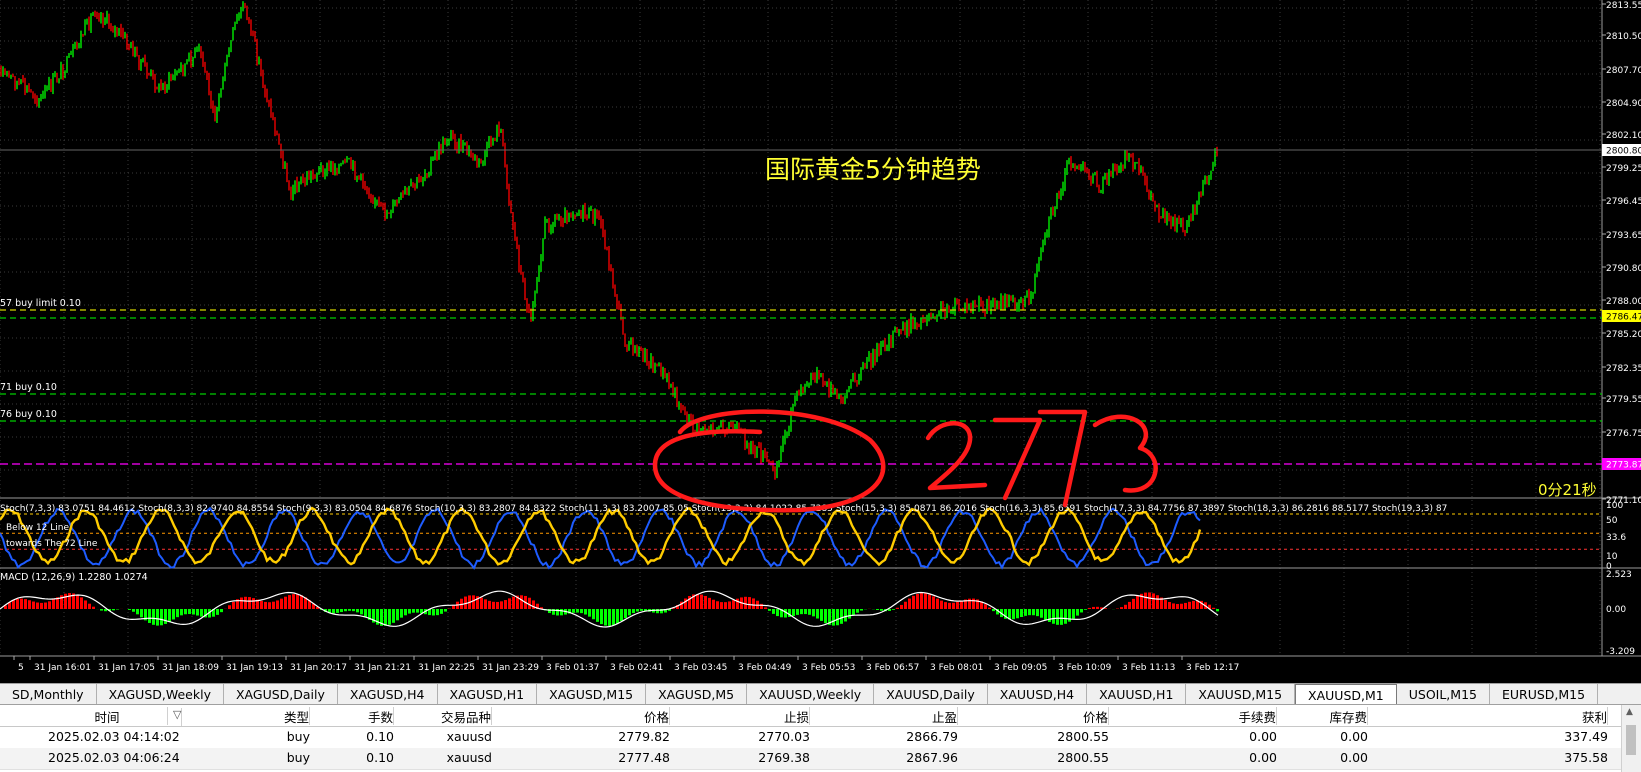 The image size is (1641, 772). I want to click on handwritten-digit-7-b, so click(1062, 458).